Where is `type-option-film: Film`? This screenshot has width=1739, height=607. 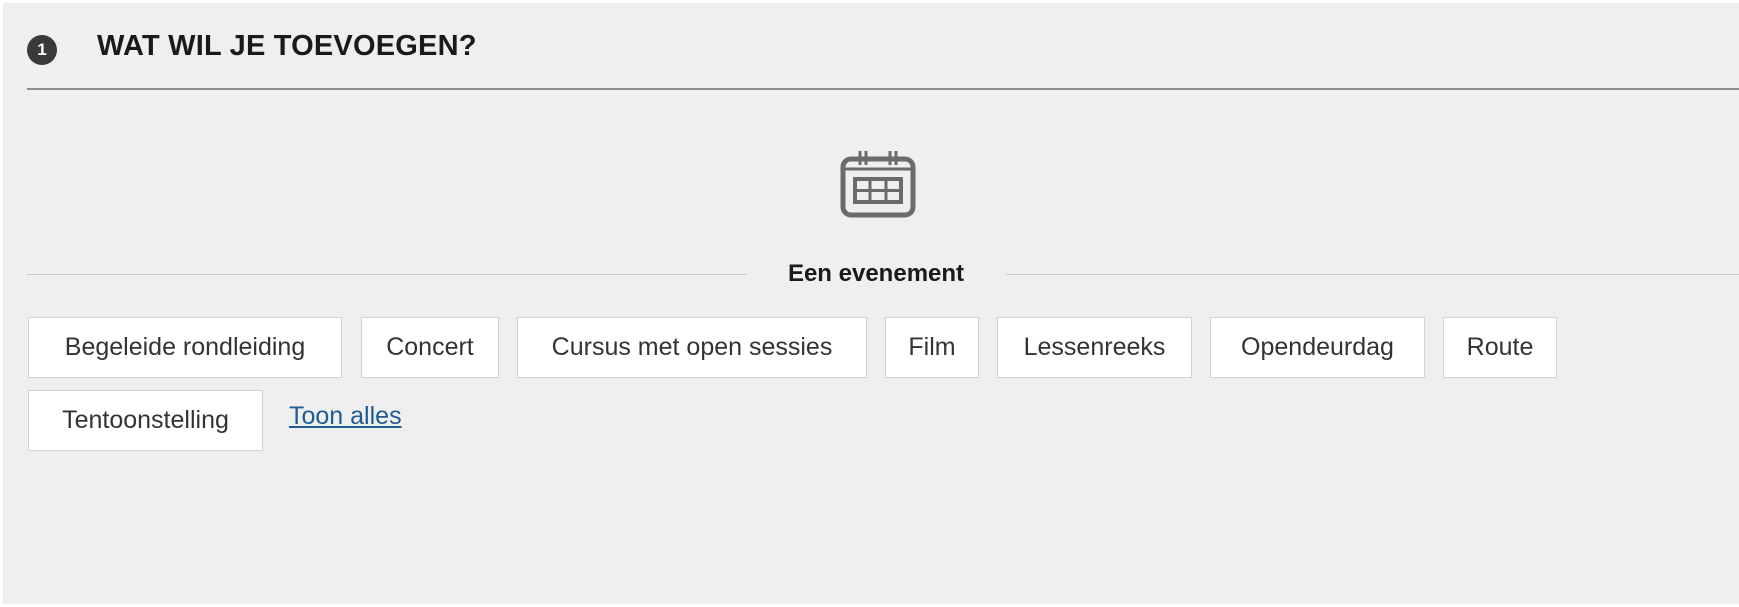
type-option-film: Film is located at coordinates (932, 347).